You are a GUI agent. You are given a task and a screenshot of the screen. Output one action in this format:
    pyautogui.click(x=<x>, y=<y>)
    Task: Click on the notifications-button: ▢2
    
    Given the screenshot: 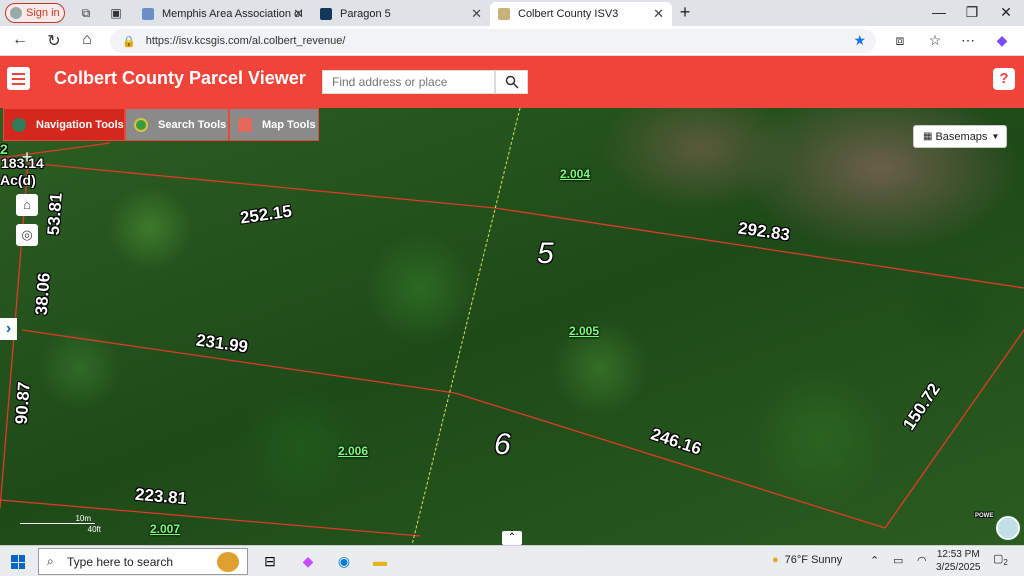 What is the action you would take?
    pyautogui.click(x=1000, y=559)
    